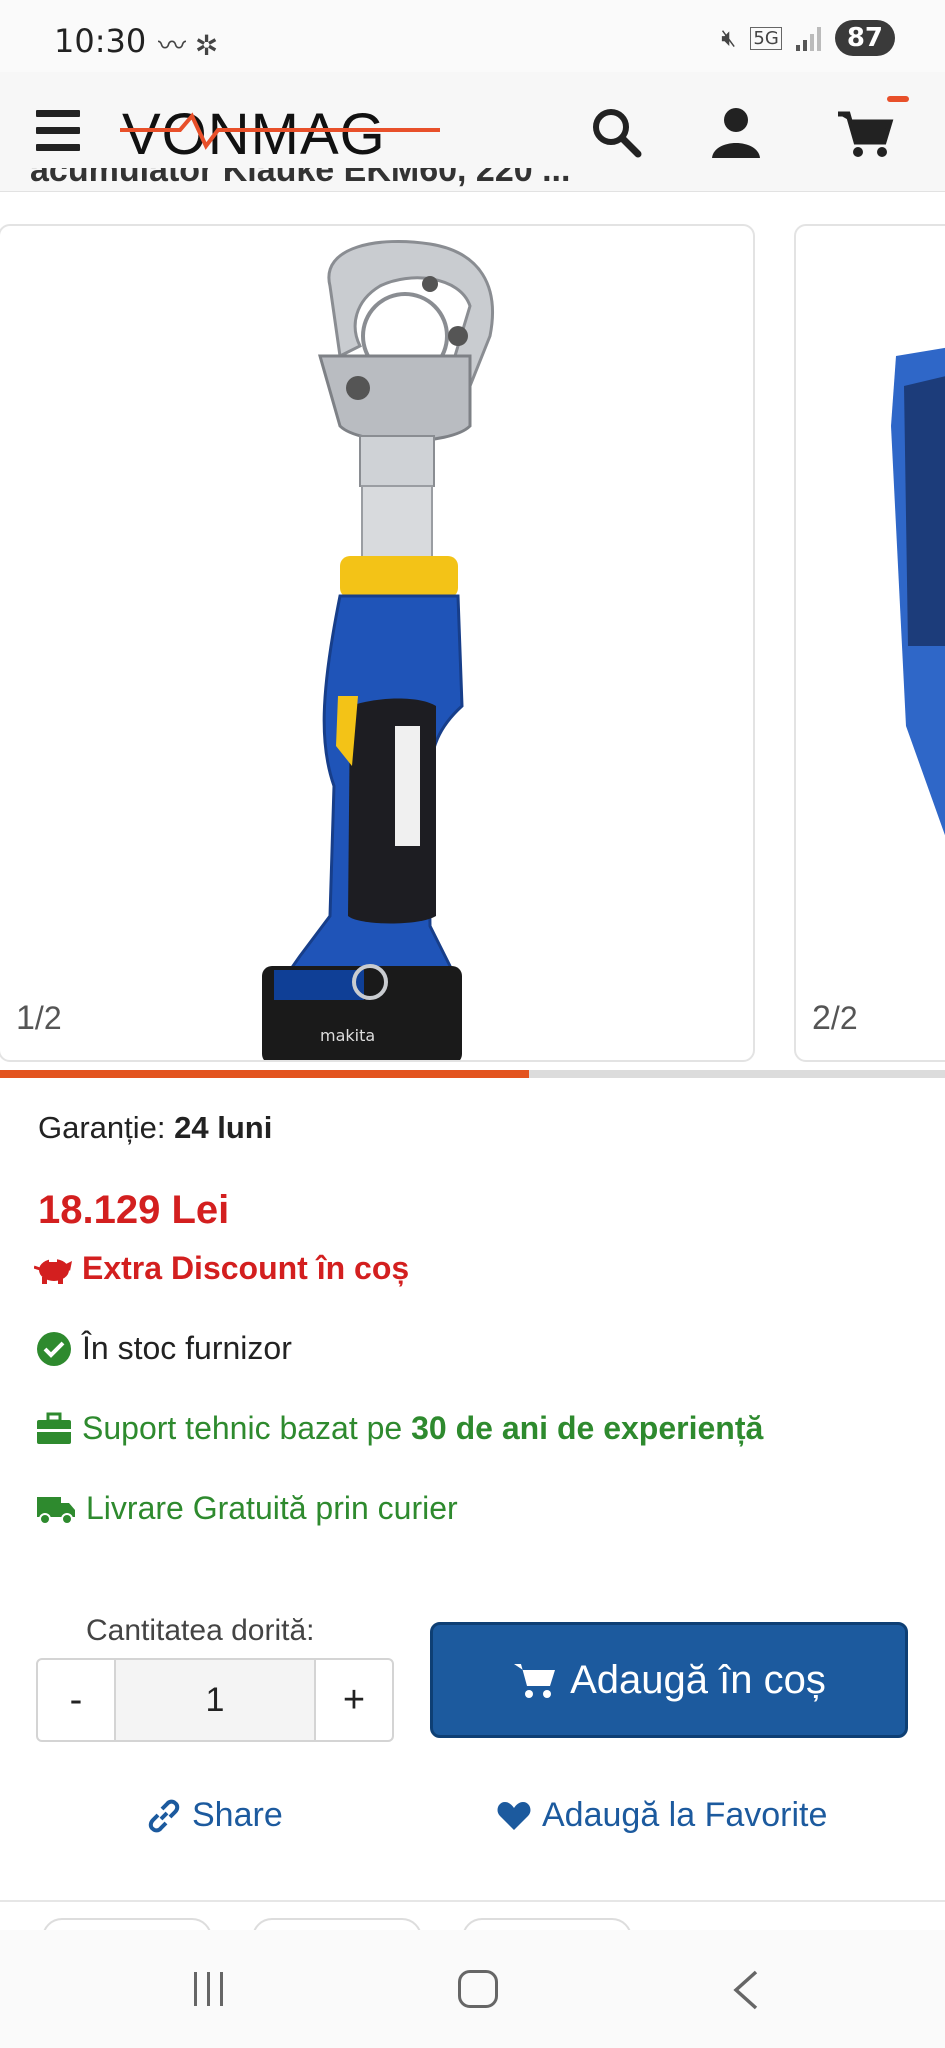 This screenshot has height=2048, width=945. Describe the element at coordinates (918, 591) in the screenshot. I see `case-image` at that location.